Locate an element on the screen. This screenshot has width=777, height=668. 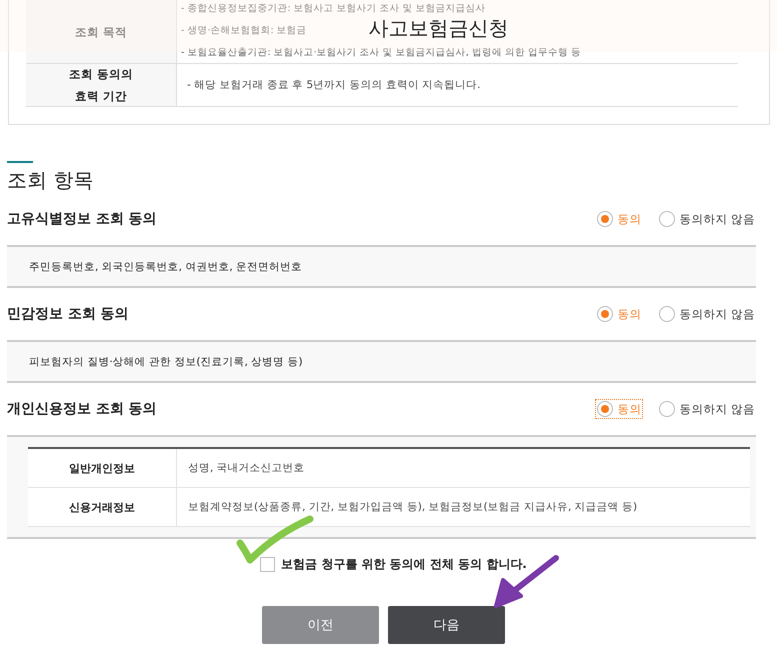
item-title: 고유식별정보 조회 동의 is located at coordinates (82, 219).